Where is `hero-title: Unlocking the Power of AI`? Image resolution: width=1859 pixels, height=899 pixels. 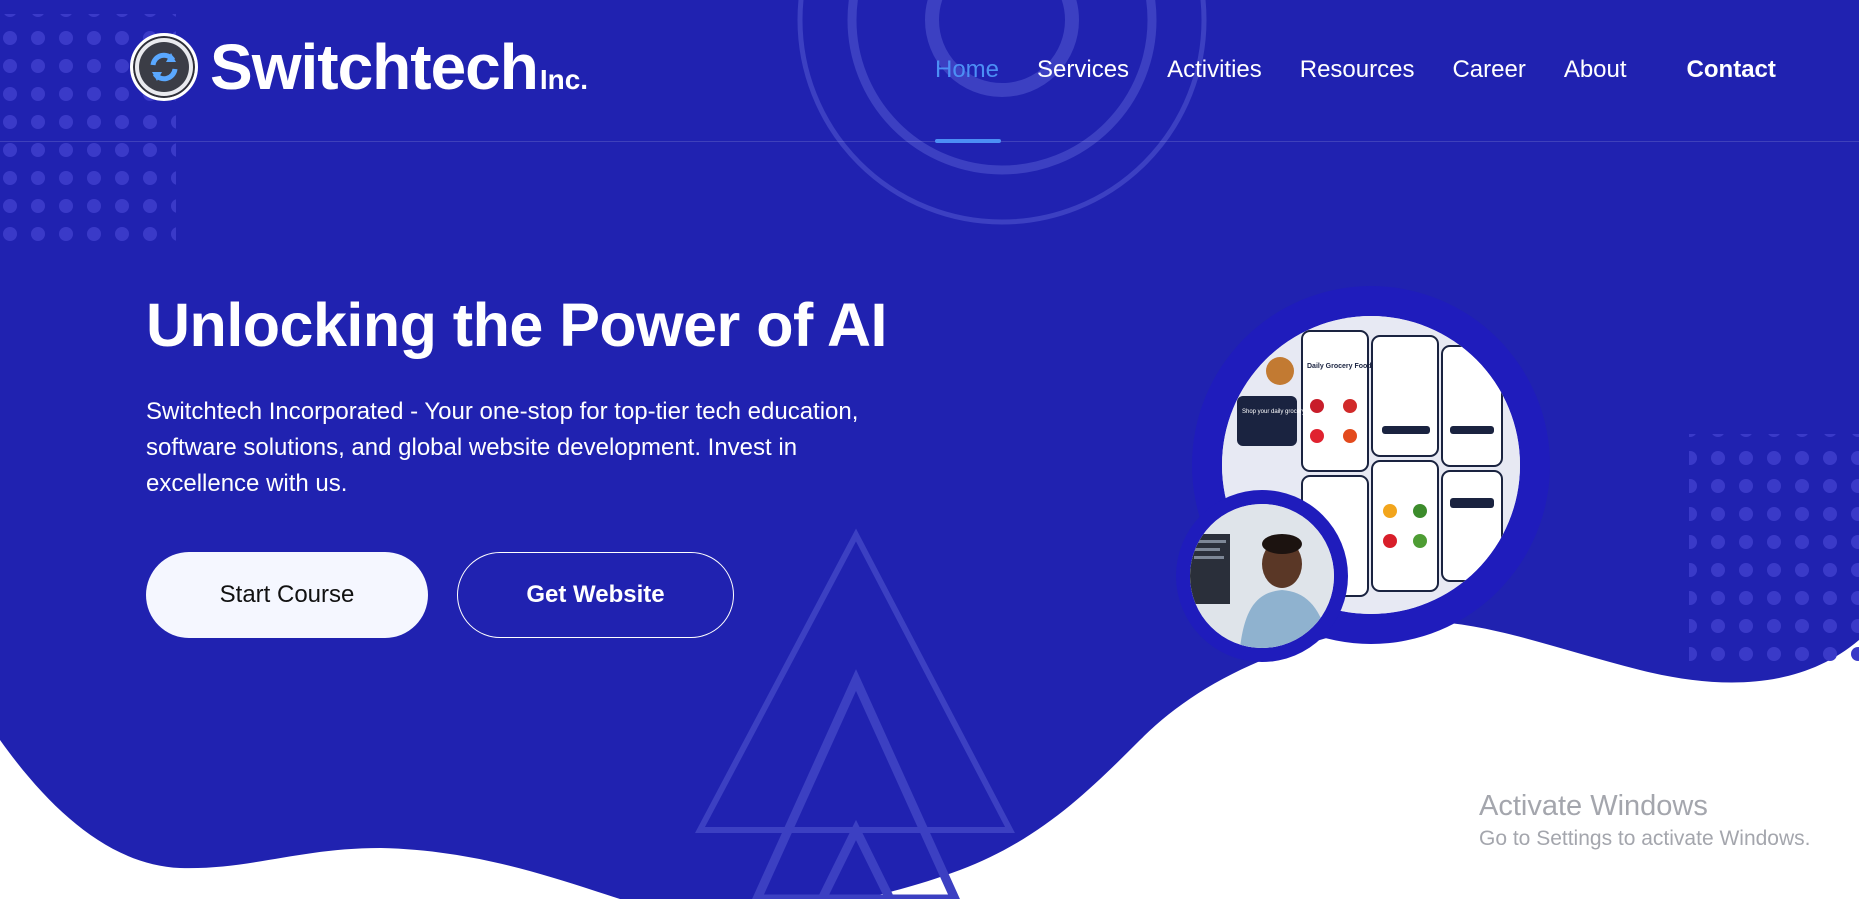 hero-title: Unlocking the Power of AI is located at coordinates (517, 325).